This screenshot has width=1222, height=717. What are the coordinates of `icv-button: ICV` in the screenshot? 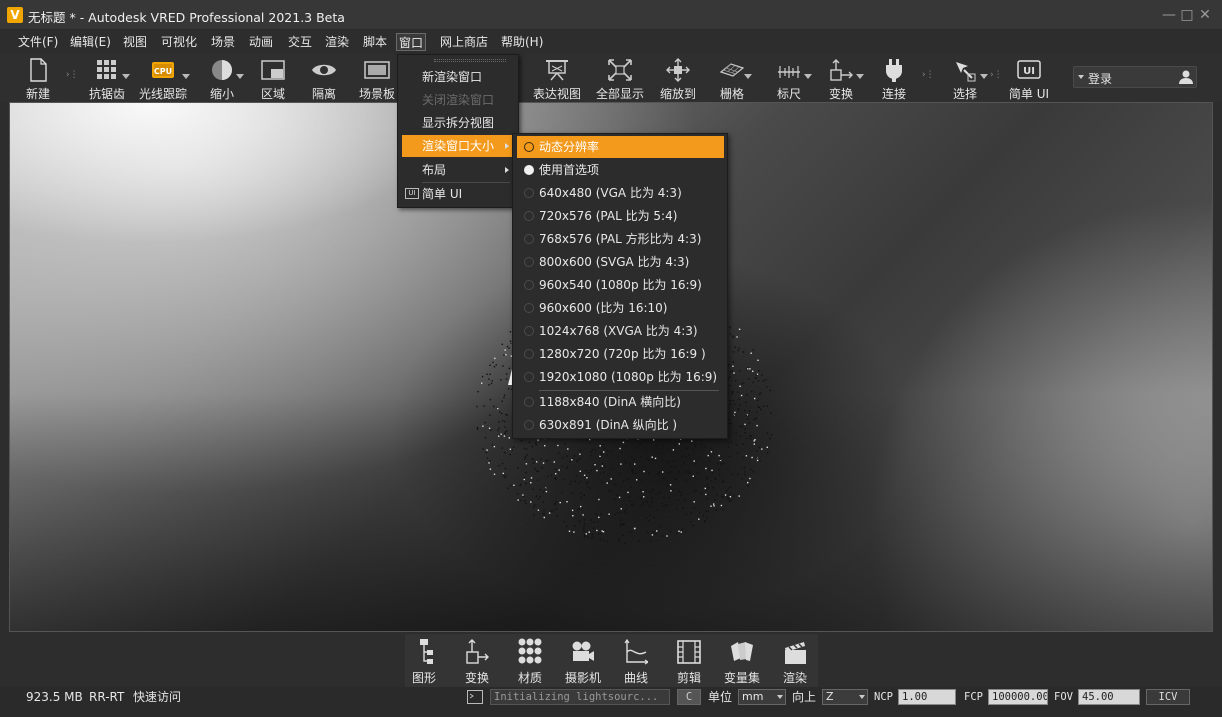 It's located at (1168, 697).